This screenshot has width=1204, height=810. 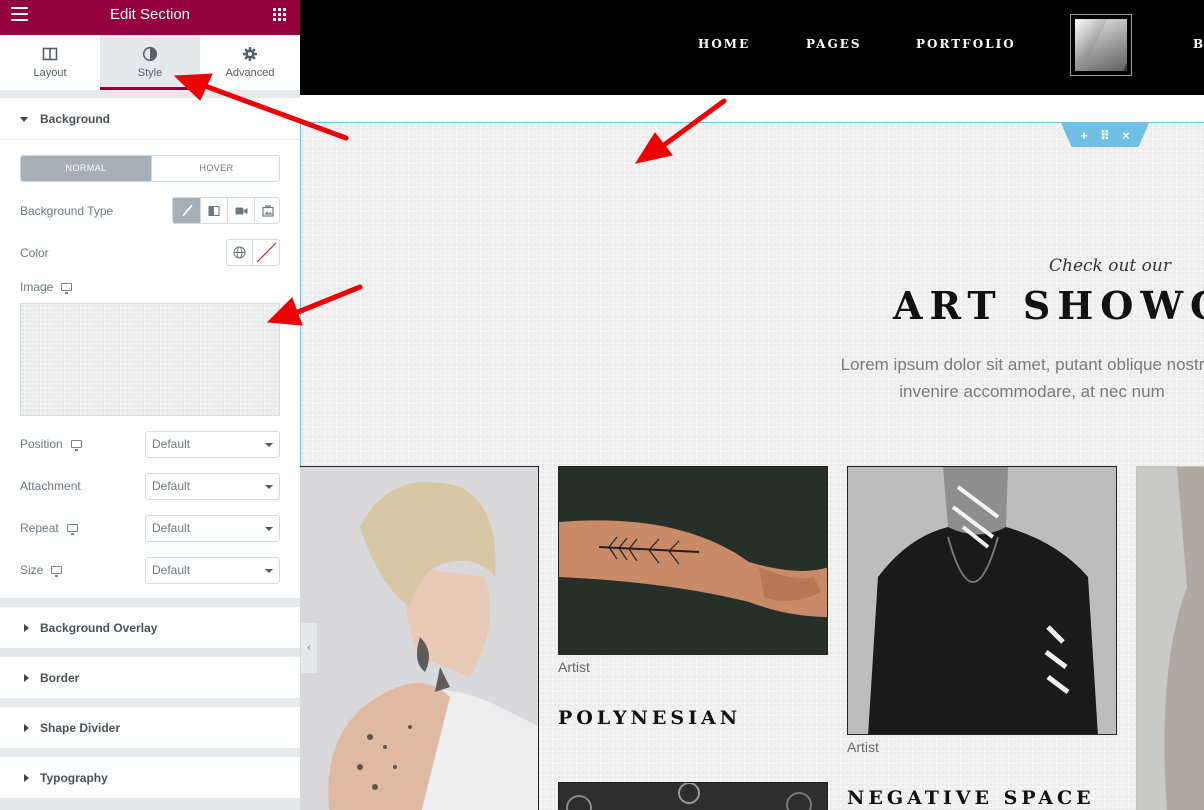 What do you see at coordinates (1198, 44) in the screenshot?
I see `nav-next: B` at bounding box center [1198, 44].